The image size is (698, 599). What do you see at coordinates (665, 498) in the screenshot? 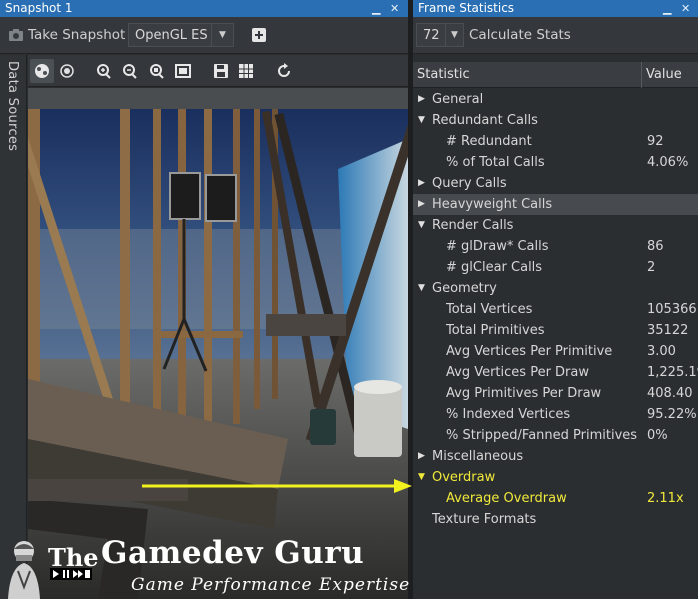
I see `stat-value: 2.11x` at bounding box center [665, 498].